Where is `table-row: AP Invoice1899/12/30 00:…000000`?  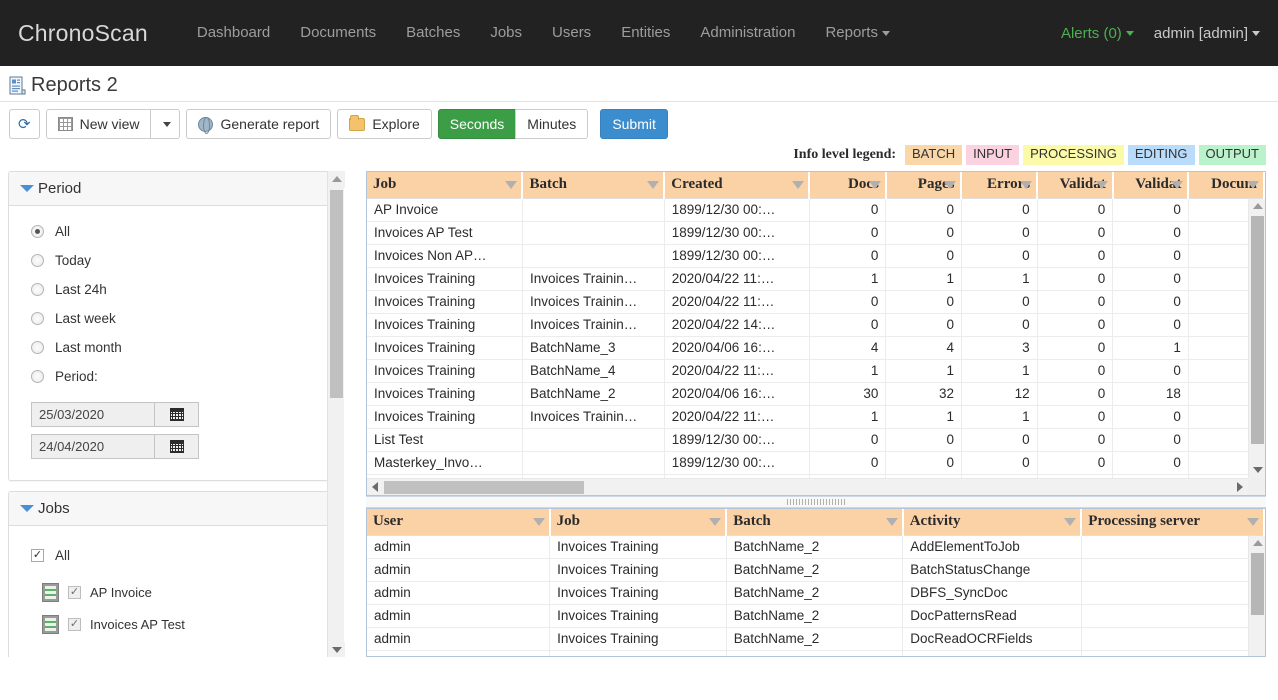 table-row: AP Invoice1899/12/30 00:…000000 is located at coordinates (816, 210).